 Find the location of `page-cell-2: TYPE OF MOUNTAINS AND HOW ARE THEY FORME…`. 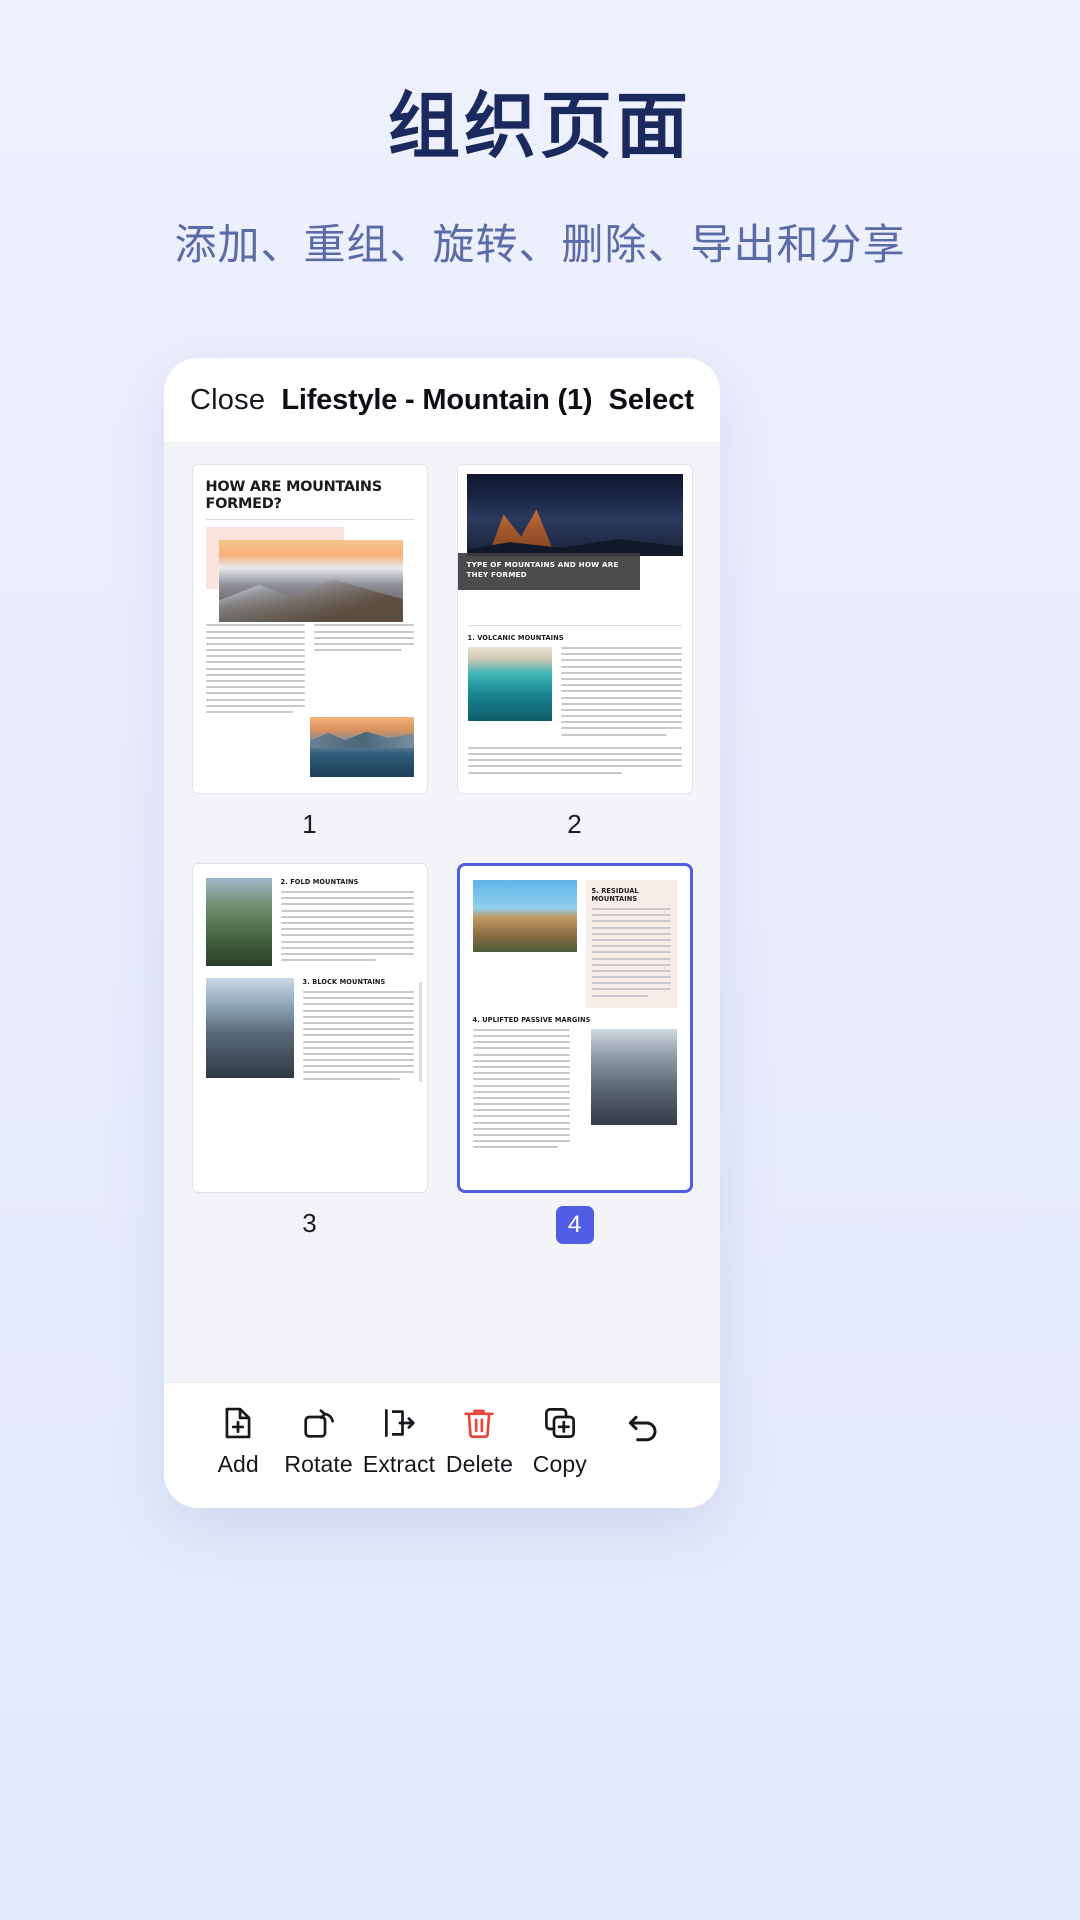

page-cell-2: TYPE OF MOUNTAINS AND HOW ARE THEY FORME… is located at coordinates (574, 660).